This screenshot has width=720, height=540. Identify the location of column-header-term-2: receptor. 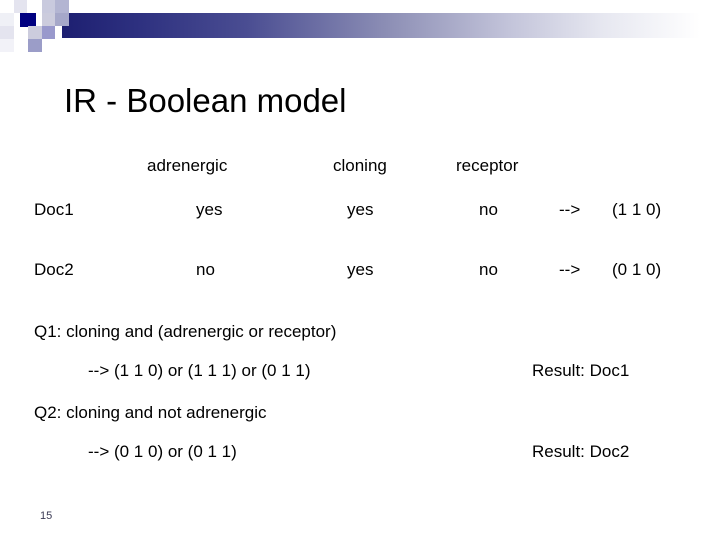
(487, 165).